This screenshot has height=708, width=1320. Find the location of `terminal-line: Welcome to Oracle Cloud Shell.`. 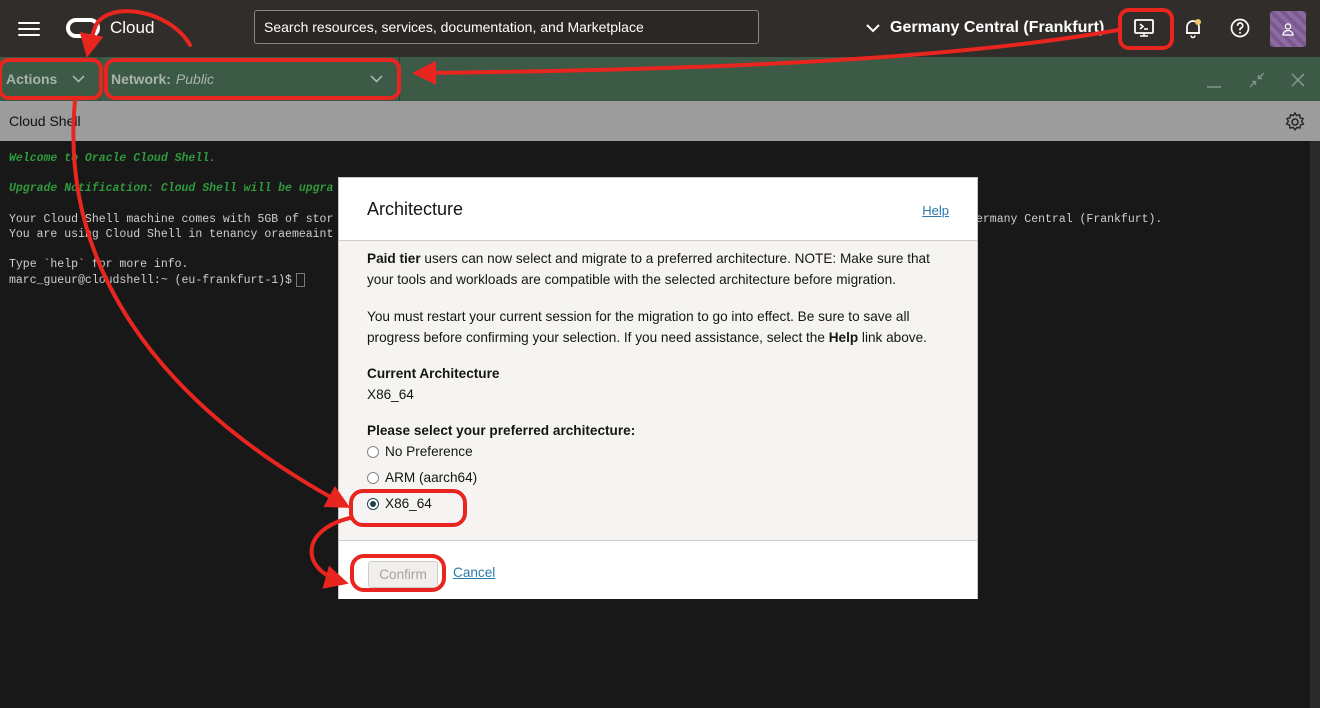

terminal-line: Welcome to Oracle Cloud Shell. is located at coordinates (113, 158).